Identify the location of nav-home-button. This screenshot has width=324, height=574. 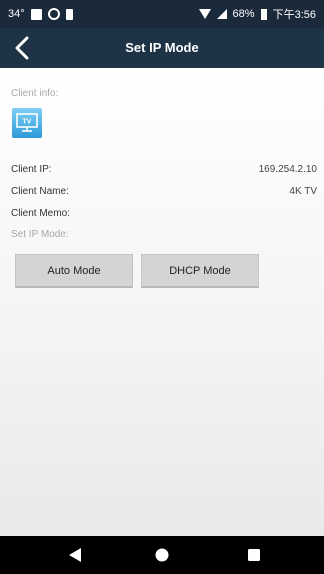
(162, 555).